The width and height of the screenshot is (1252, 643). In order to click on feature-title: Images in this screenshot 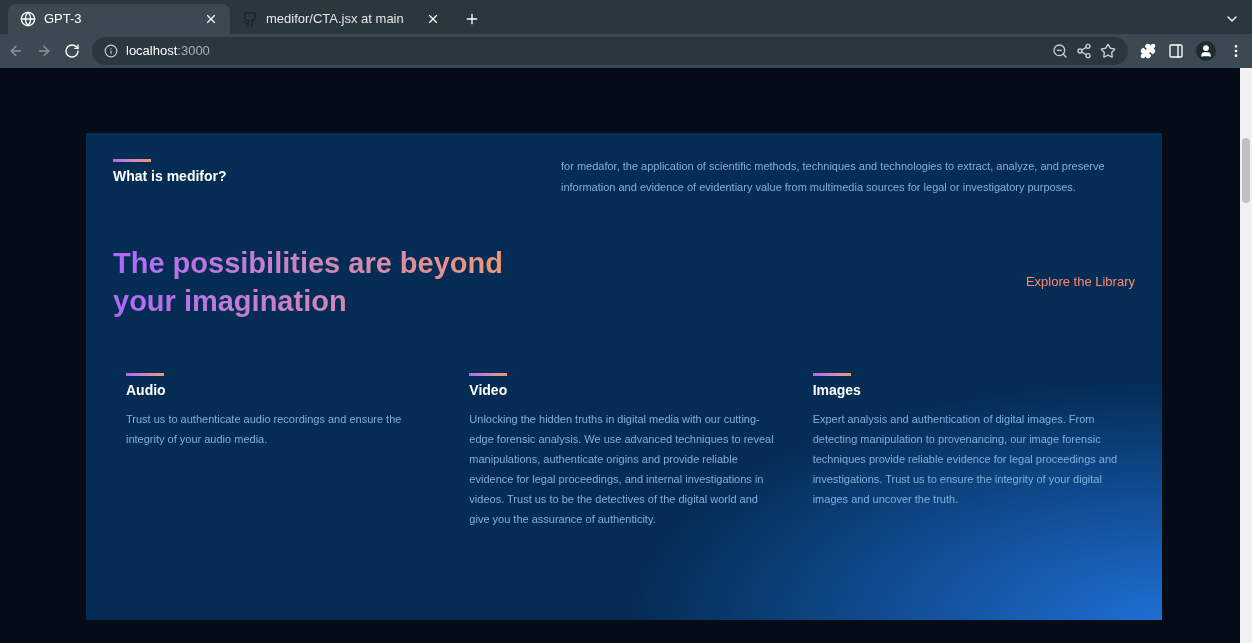, I will do `click(837, 390)`.